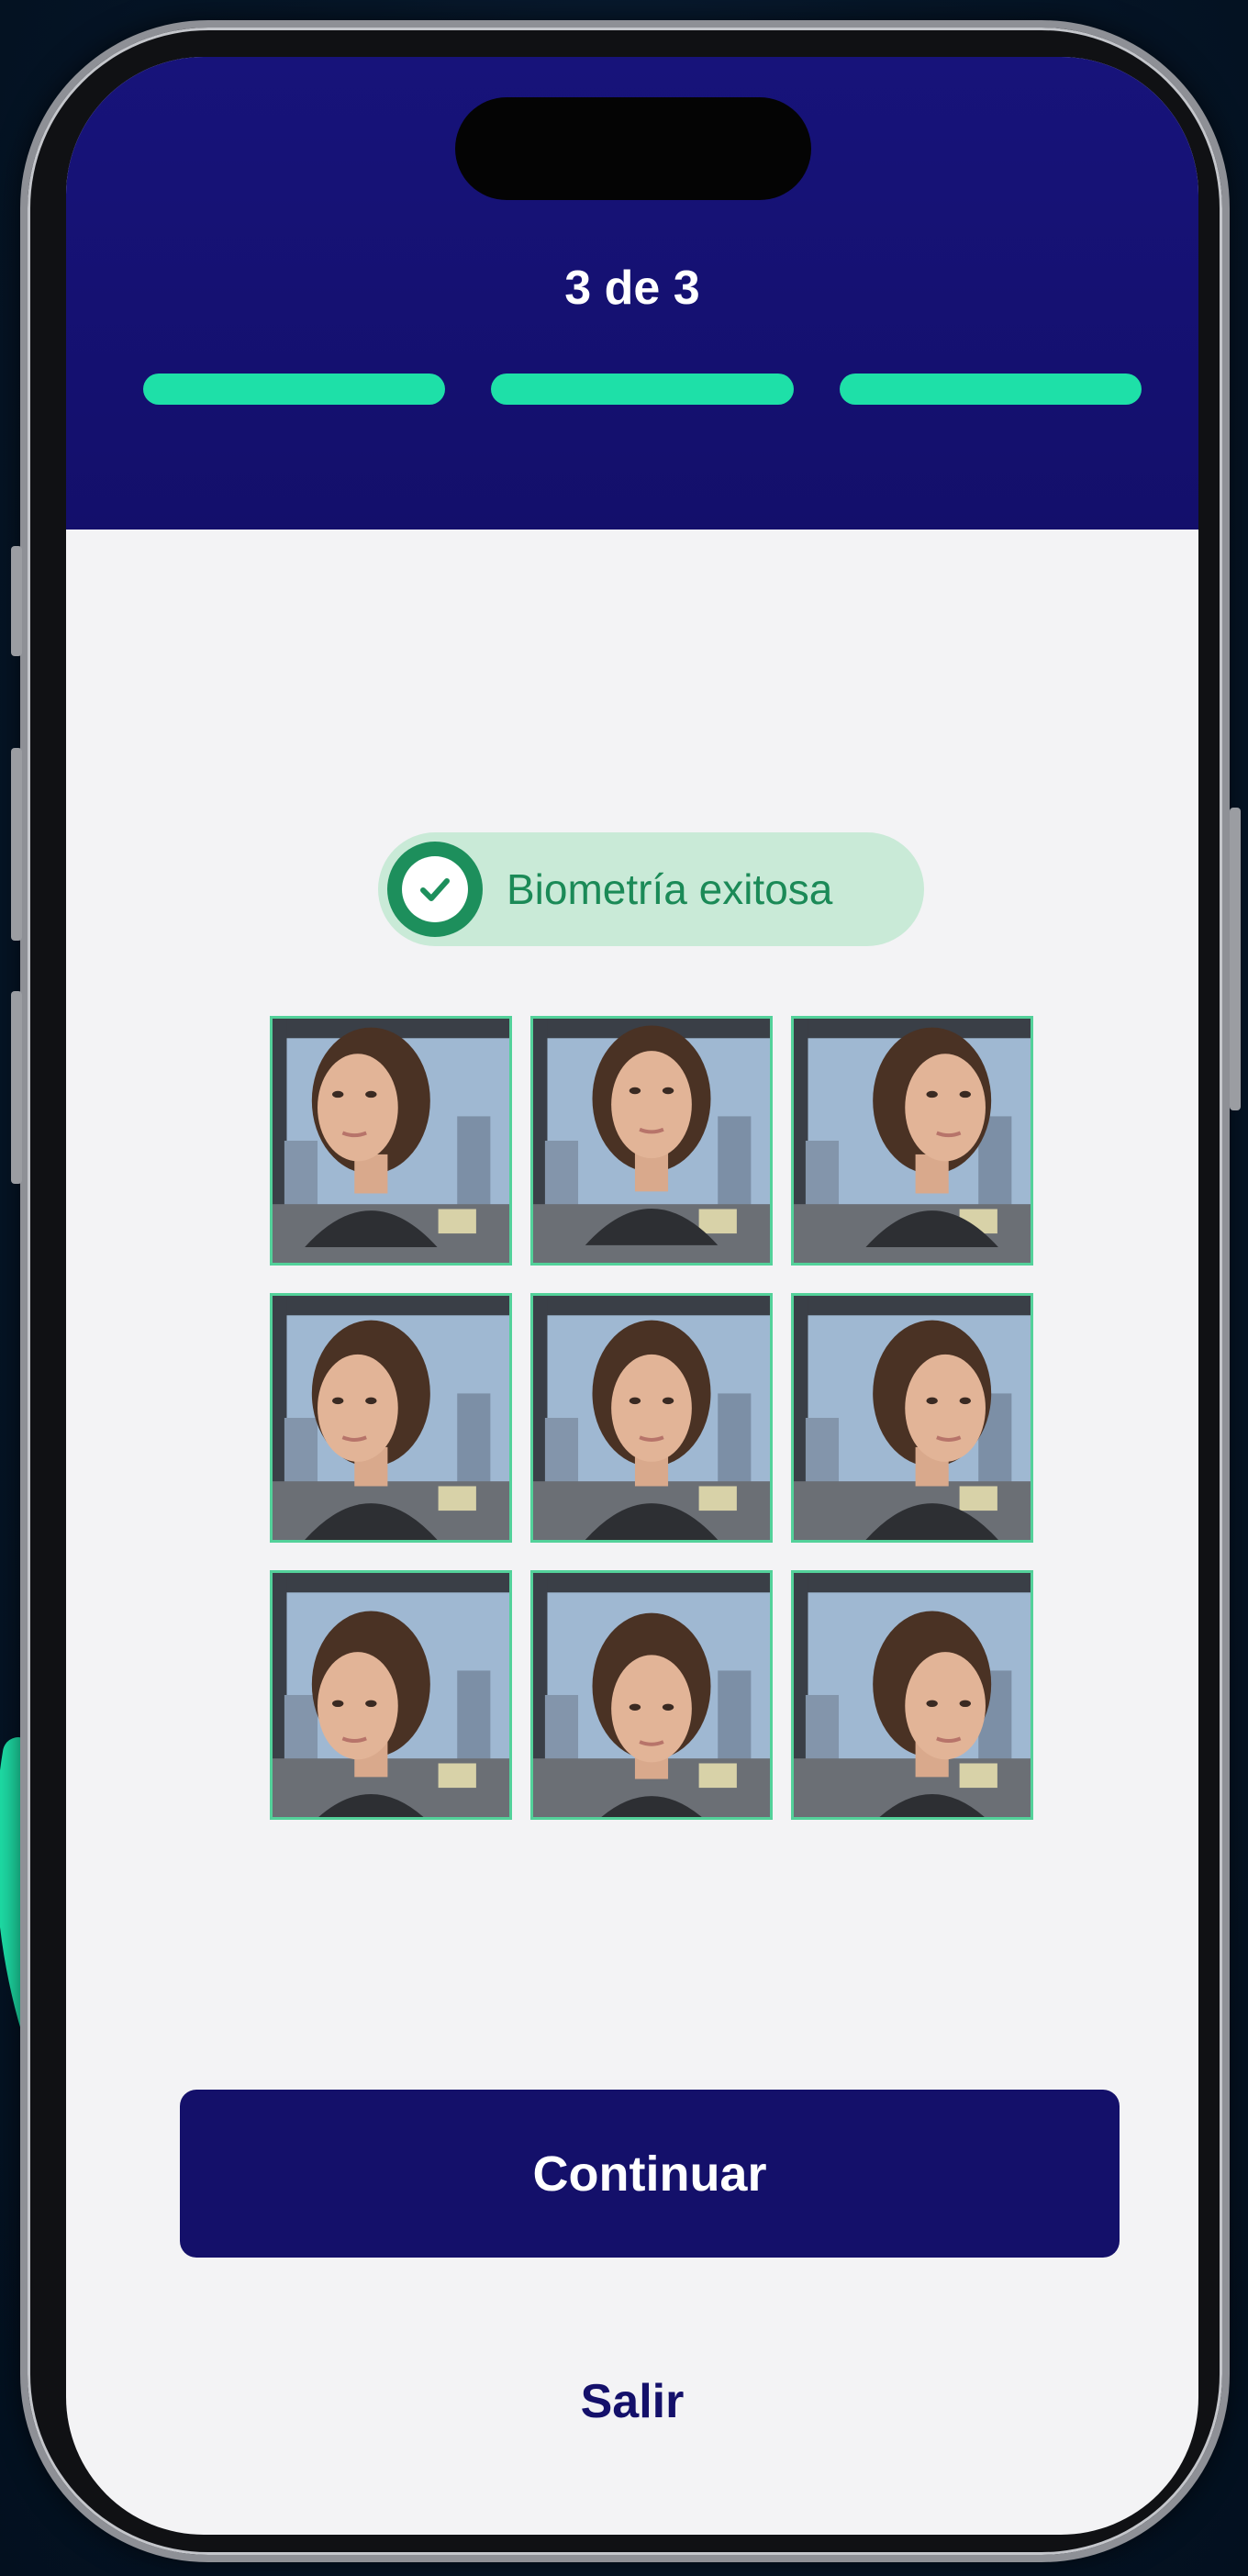 The height and width of the screenshot is (2576, 1248). I want to click on side-button-volume-down, so click(16, 1087).